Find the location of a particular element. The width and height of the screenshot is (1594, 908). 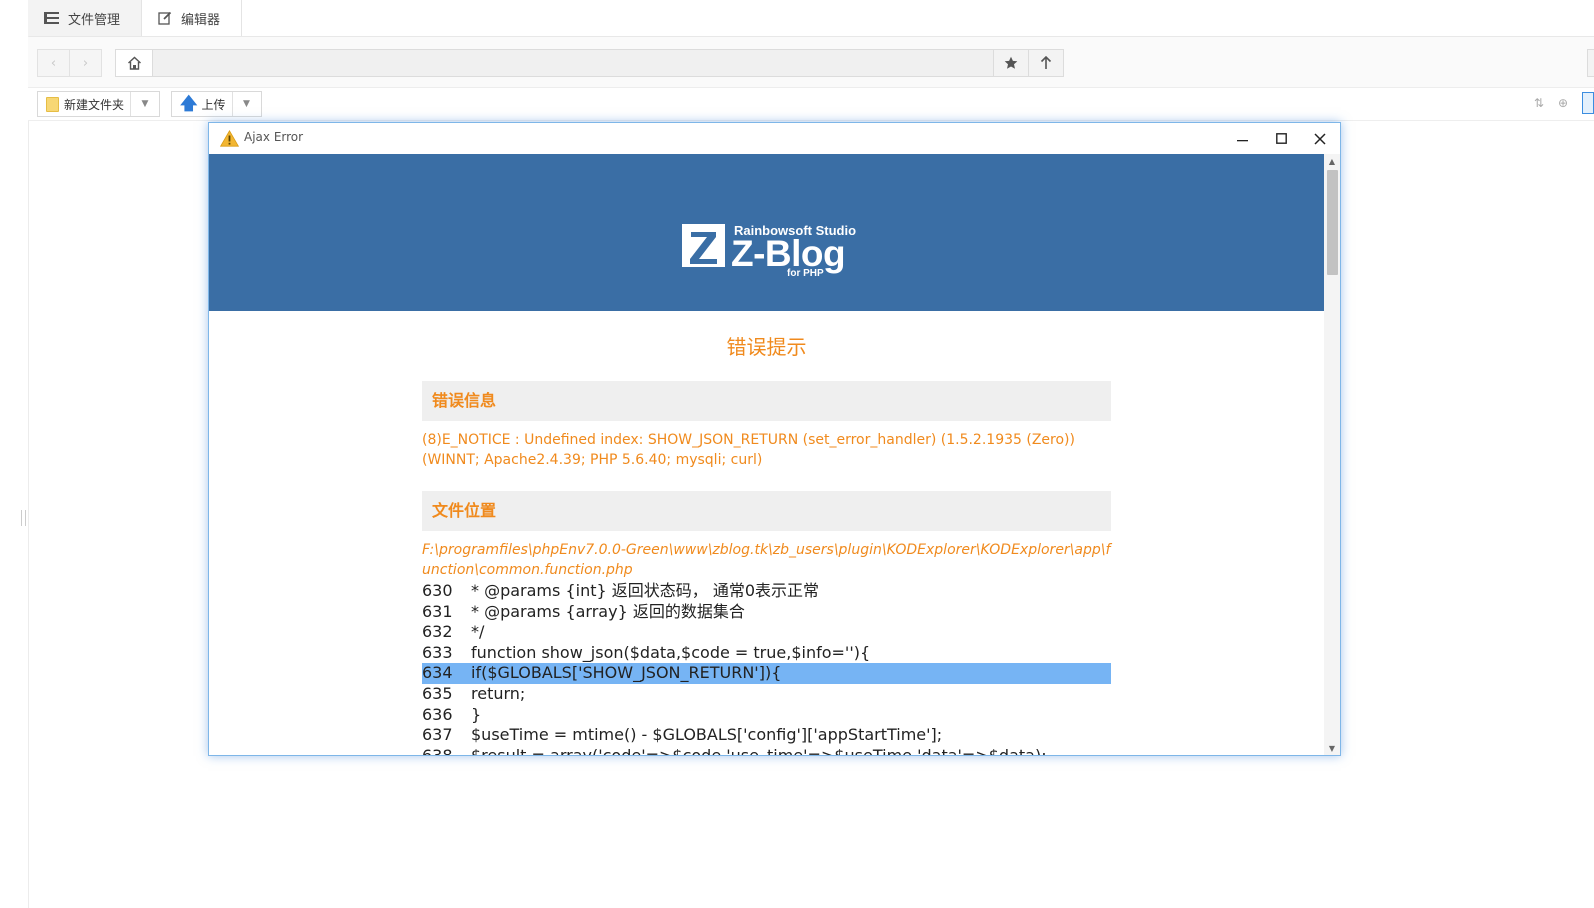

address-right-edge is located at coordinates (1590, 63).